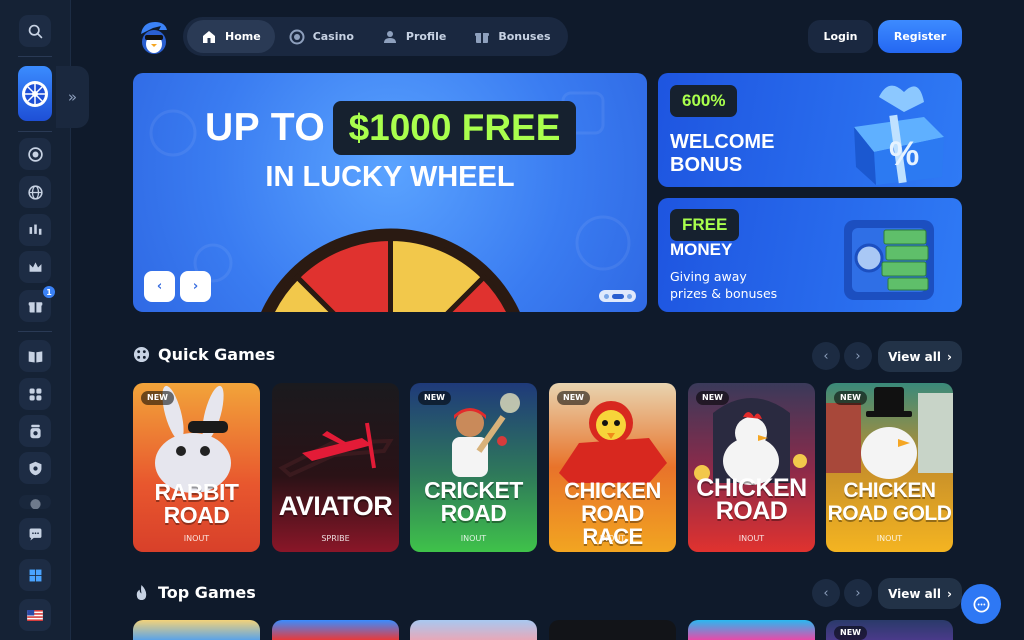 The width and height of the screenshot is (1024, 640). What do you see at coordinates (920, 36) in the screenshot?
I see `register-button: Register` at bounding box center [920, 36].